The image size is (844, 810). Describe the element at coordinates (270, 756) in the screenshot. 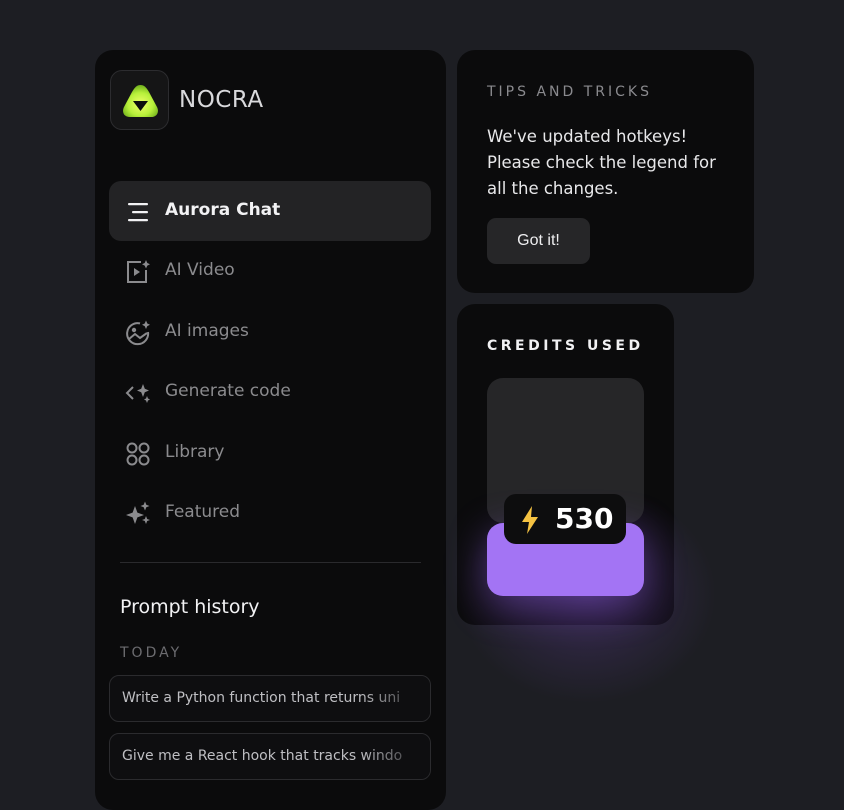

I see `prompt-history-item: Give me a React hook that tracks windo` at that location.